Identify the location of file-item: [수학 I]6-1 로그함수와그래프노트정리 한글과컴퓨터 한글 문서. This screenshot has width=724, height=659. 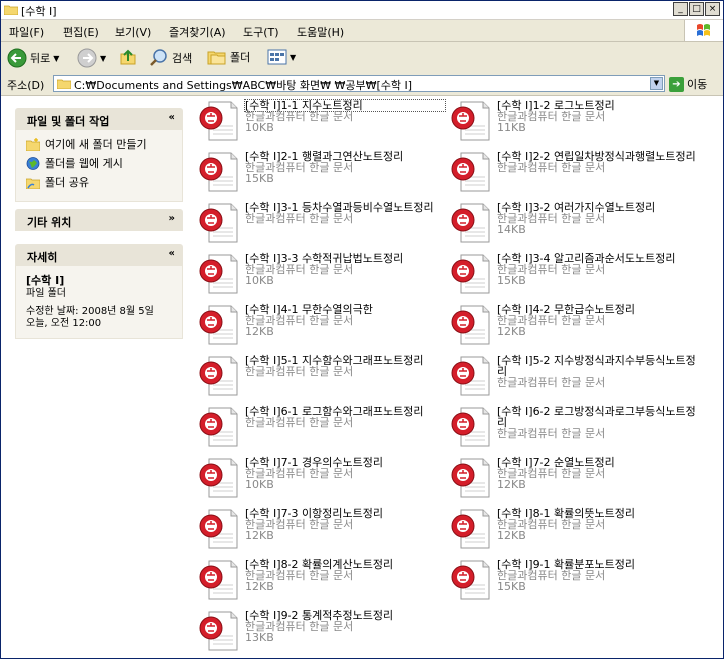
(324, 427).